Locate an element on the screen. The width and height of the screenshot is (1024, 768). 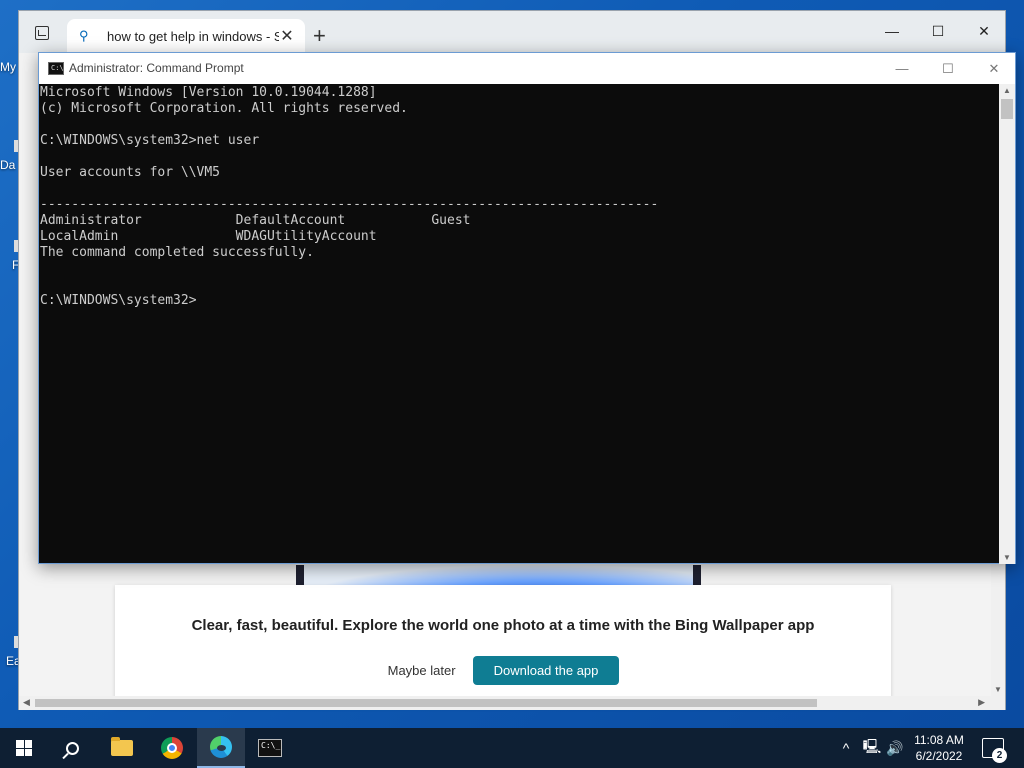
taskbar: C:\_ ^ 🖳 🔊 11:08 AM 6/2/2022 2 is located at coordinates (512, 748).